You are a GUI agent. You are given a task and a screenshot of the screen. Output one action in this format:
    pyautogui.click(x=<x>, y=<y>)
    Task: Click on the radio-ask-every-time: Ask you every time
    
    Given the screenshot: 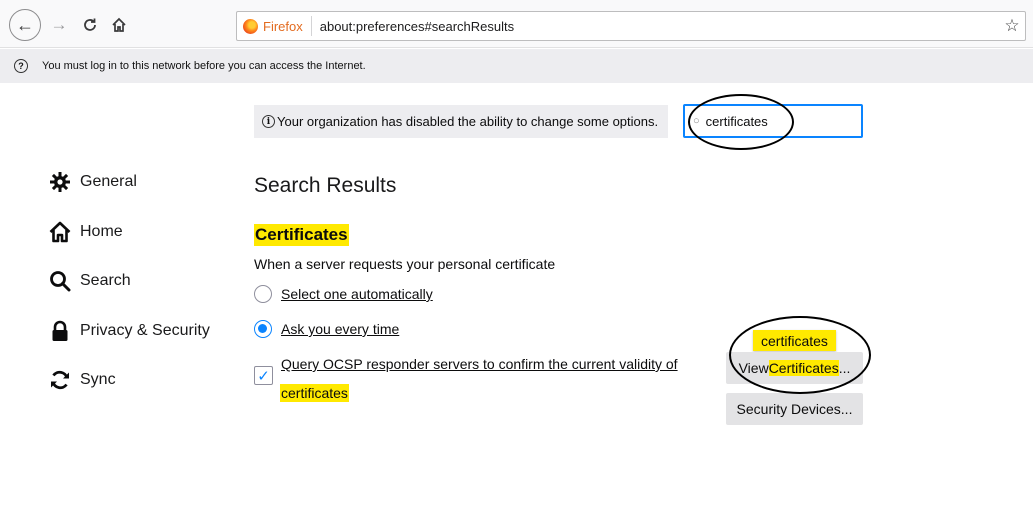 What is the action you would take?
    pyautogui.click(x=326, y=329)
    